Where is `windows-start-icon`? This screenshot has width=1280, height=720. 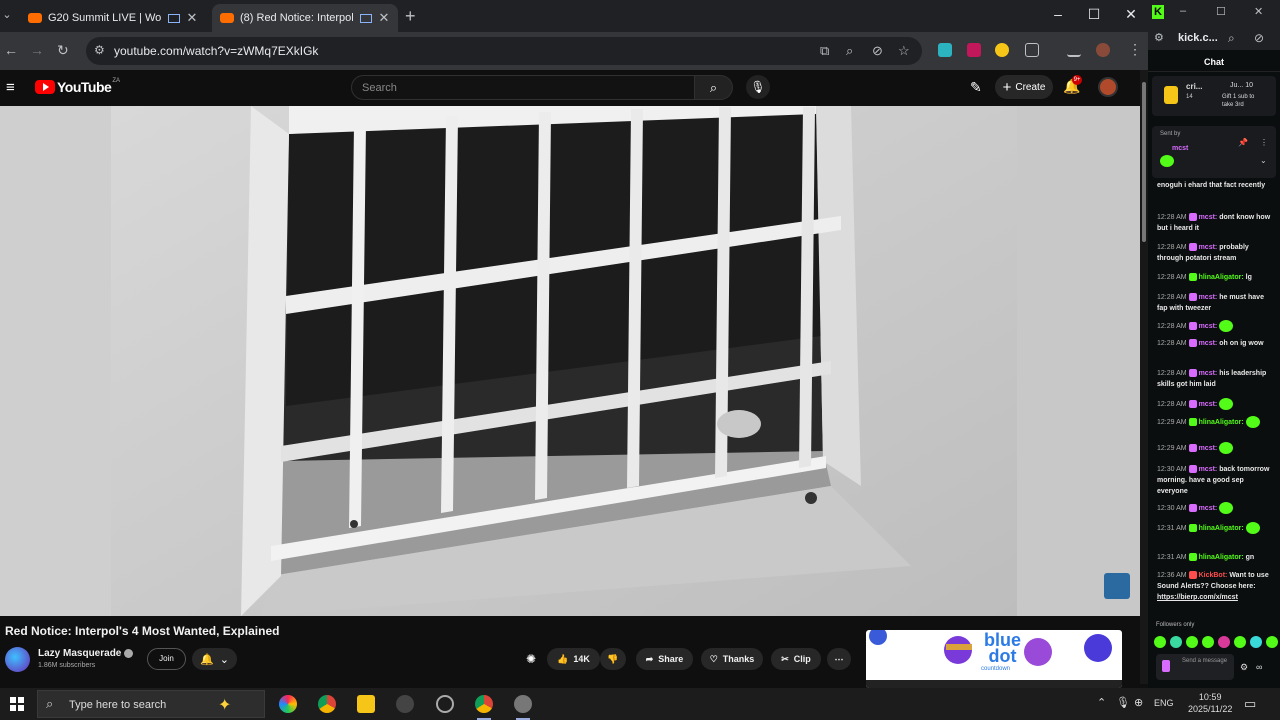 windows-start-icon is located at coordinates (17, 704).